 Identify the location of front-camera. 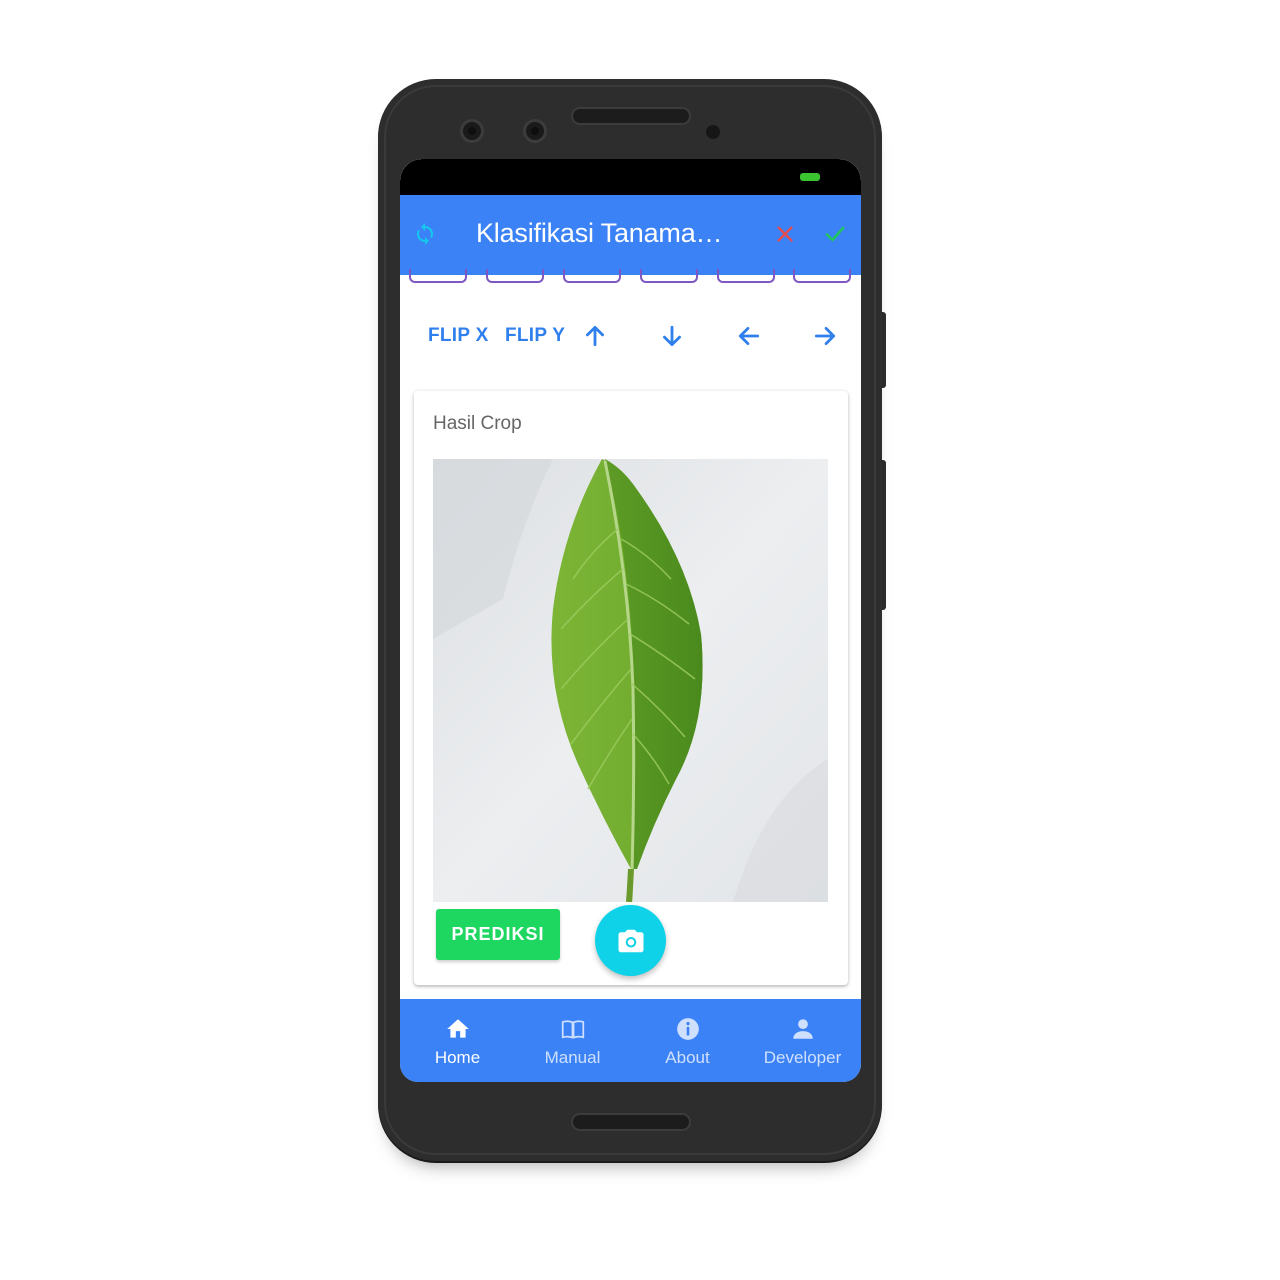
(472, 131).